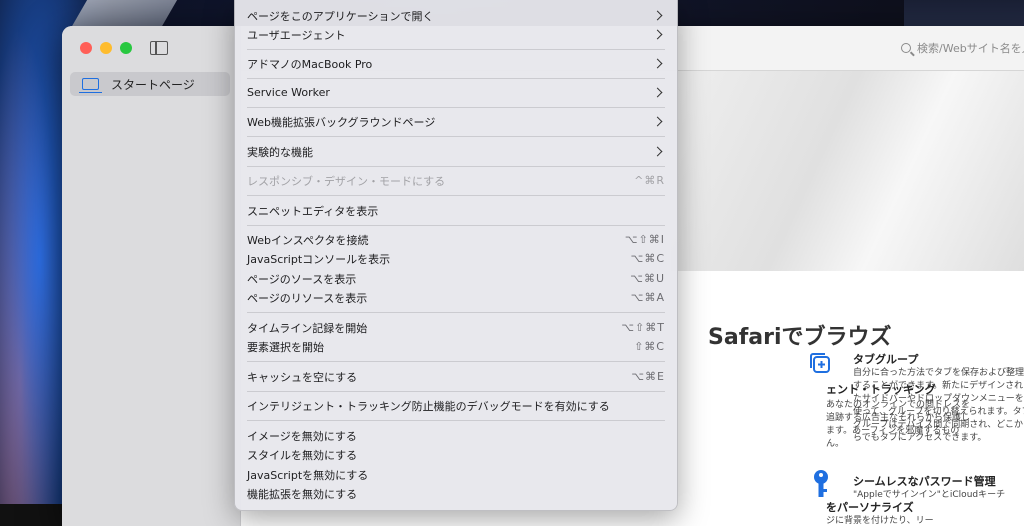 The width and height of the screenshot is (1024, 526). What do you see at coordinates (970, 48) in the screenshot?
I see `search-placeholder: 検索/Webサイト名を入力` at bounding box center [970, 48].